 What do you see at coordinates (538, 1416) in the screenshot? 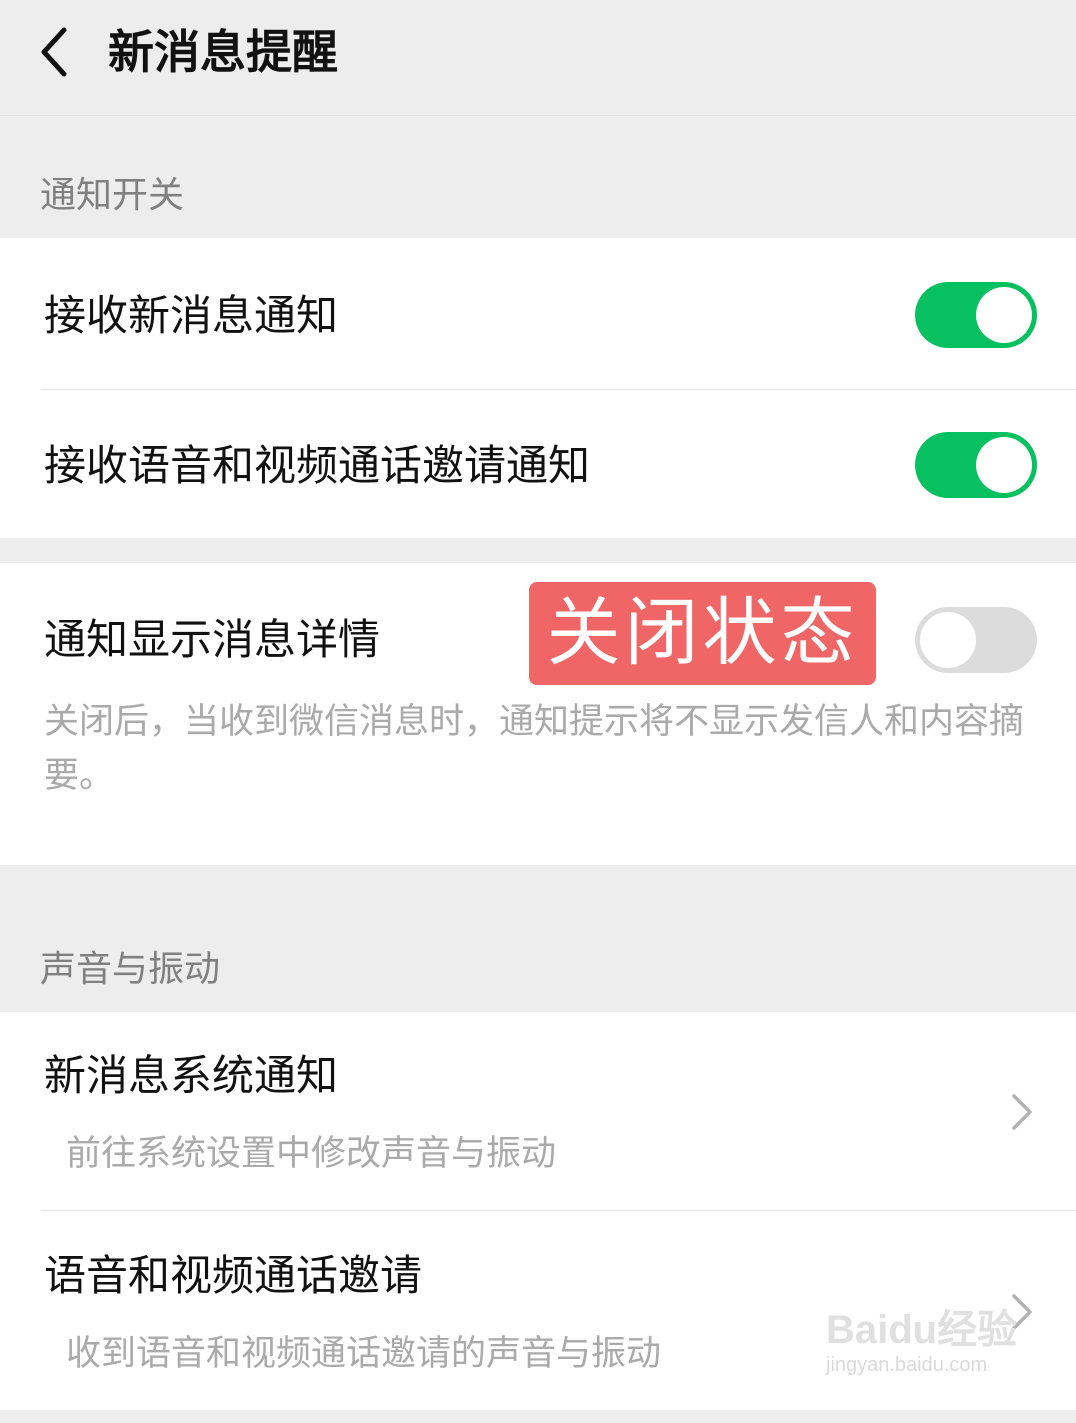
I see `bottom-strip` at bounding box center [538, 1416].